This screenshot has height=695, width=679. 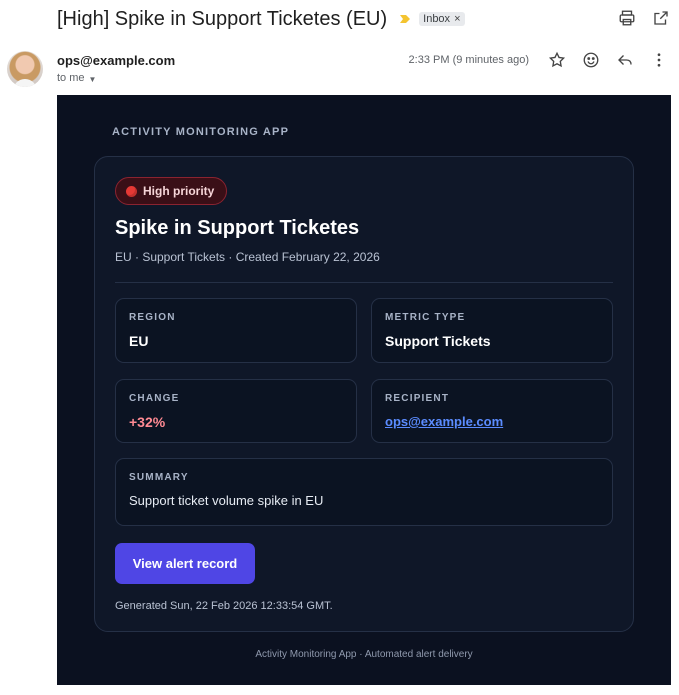 What do you see at coordinates (71, 78) in the screenshot?
I see `to-me-label: to me` at bounding box center [71, 78].